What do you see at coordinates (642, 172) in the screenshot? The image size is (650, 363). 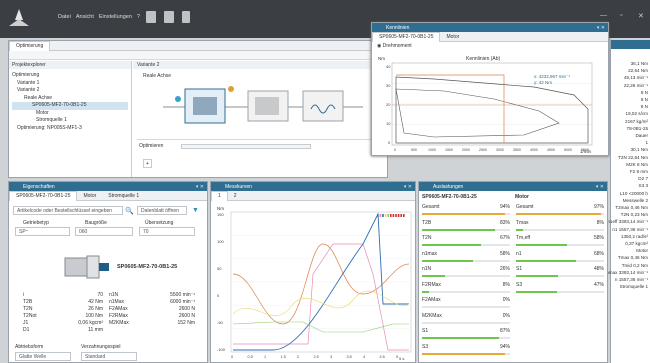 I see `summary-value: 8 mm` at bounding box center [642, 172].